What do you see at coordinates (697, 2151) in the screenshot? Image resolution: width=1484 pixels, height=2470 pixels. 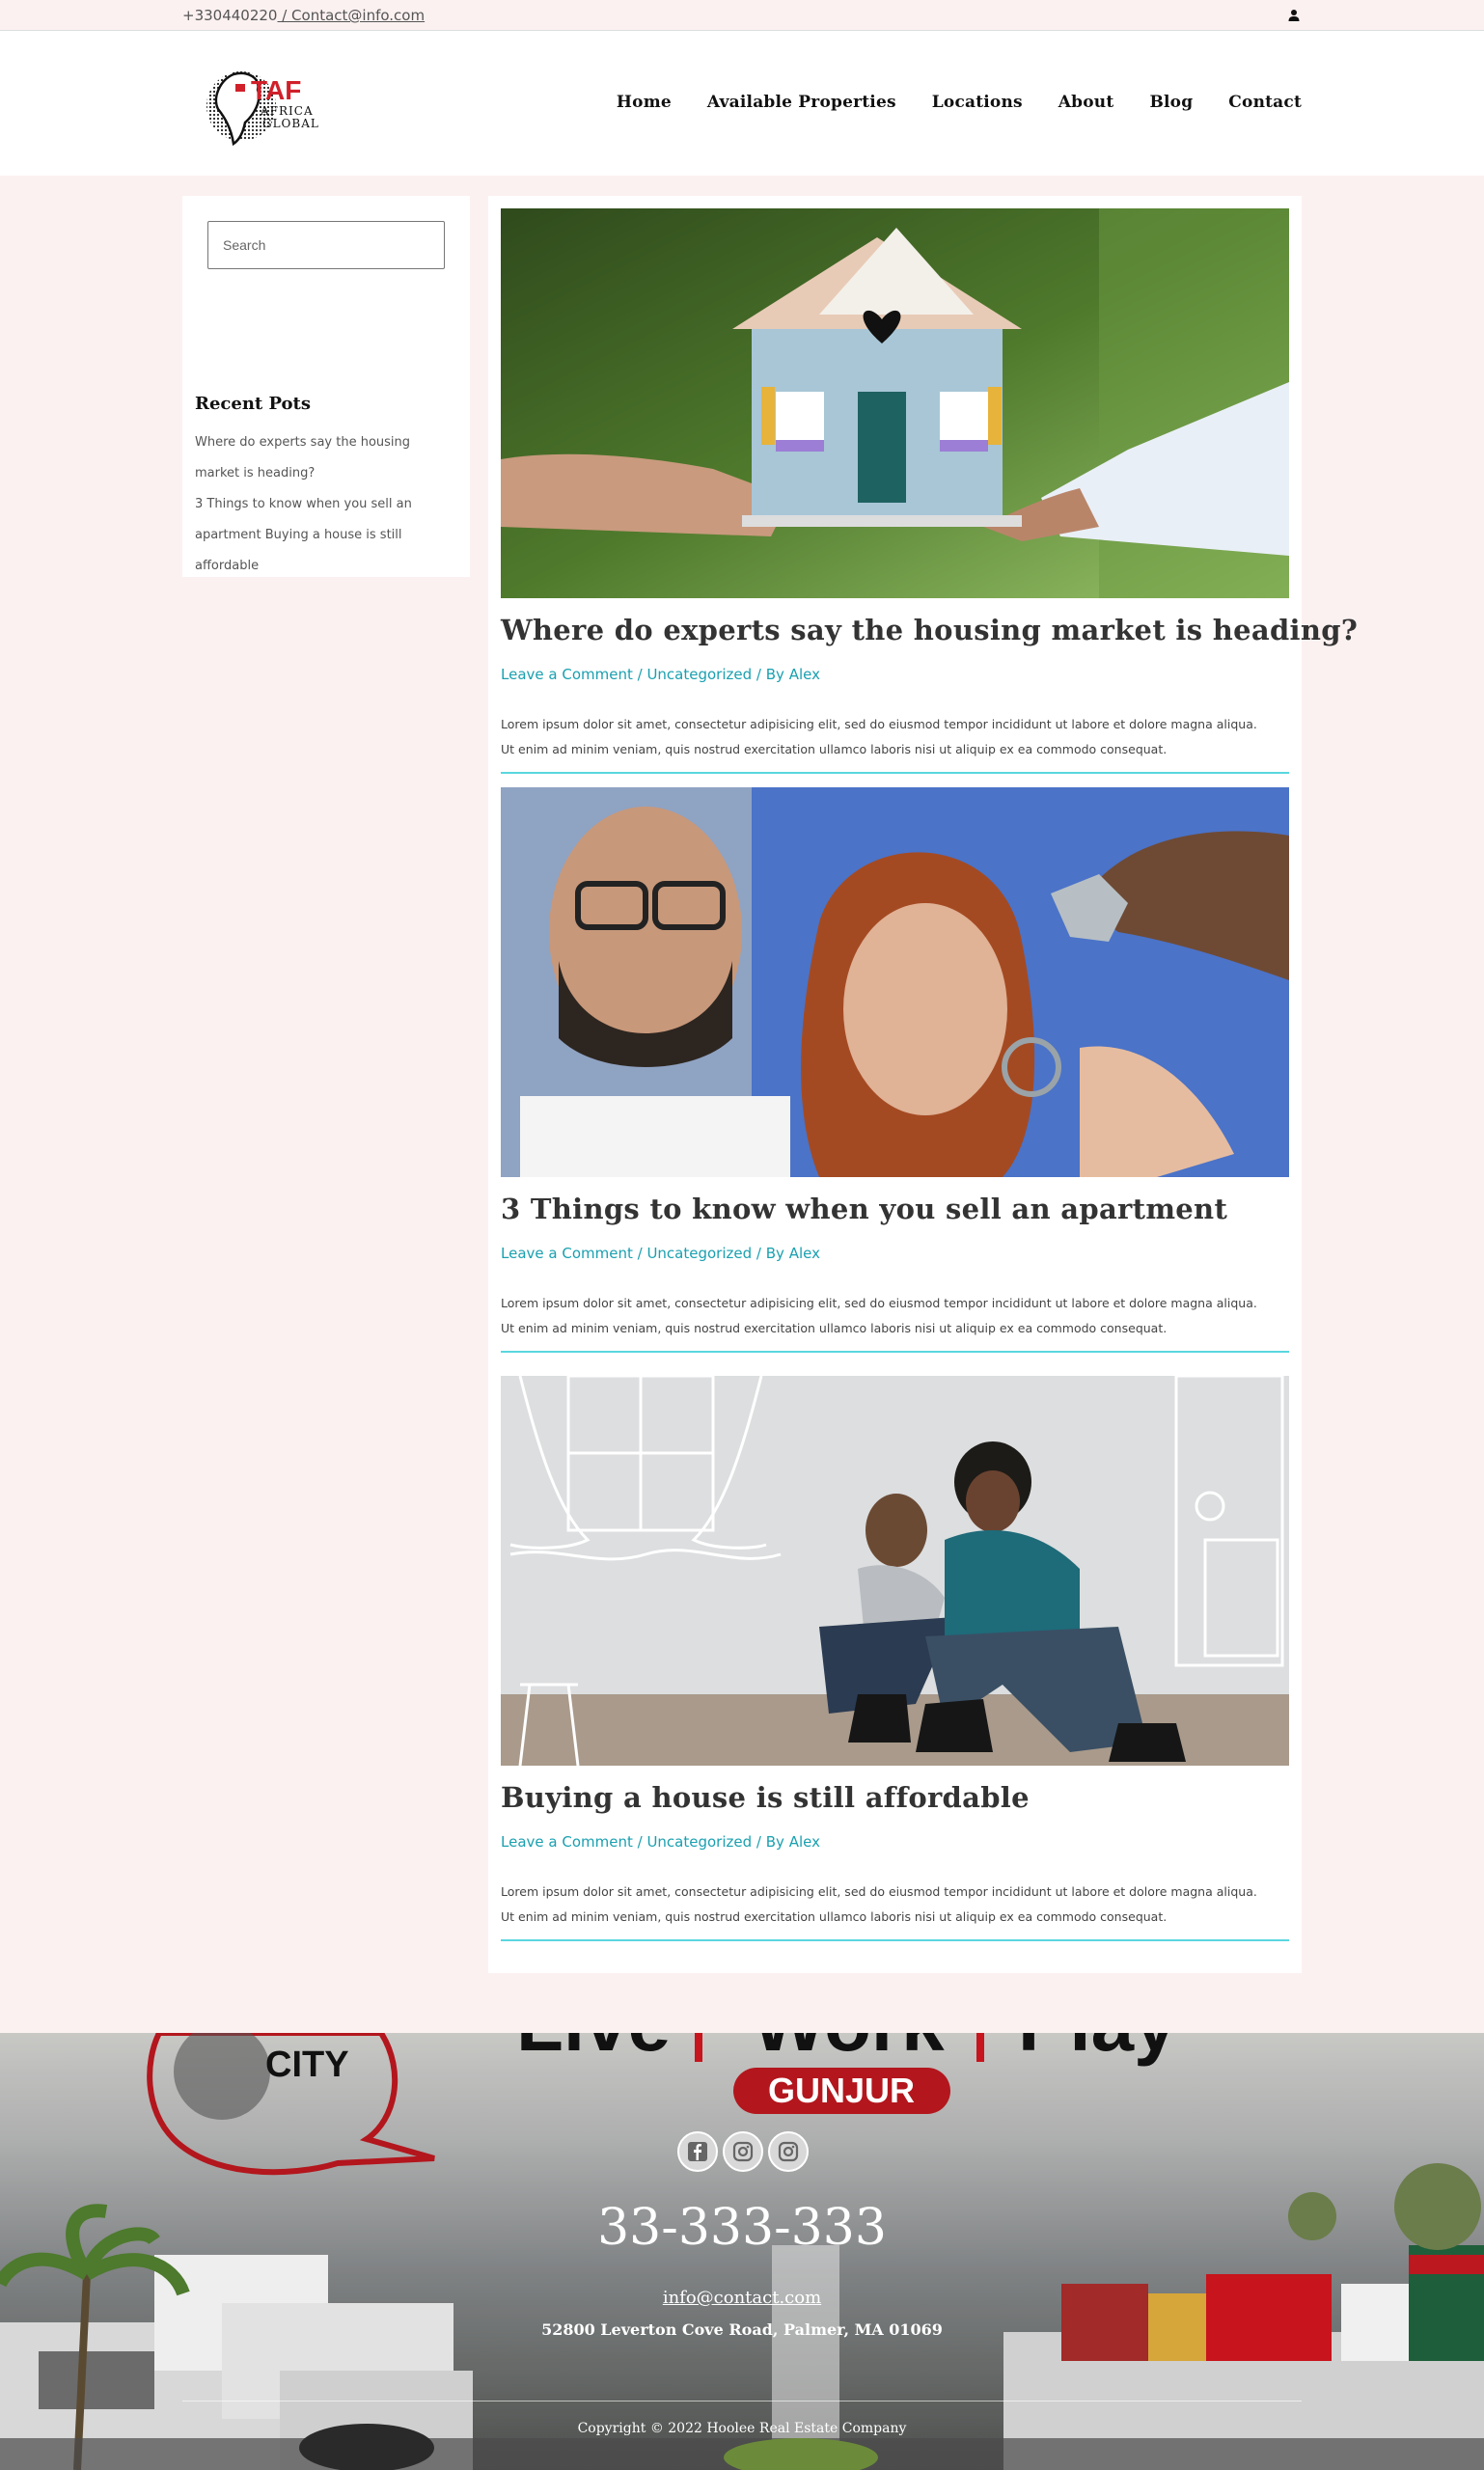 I see `facebook-icon` at bounding box center [697, 2151].